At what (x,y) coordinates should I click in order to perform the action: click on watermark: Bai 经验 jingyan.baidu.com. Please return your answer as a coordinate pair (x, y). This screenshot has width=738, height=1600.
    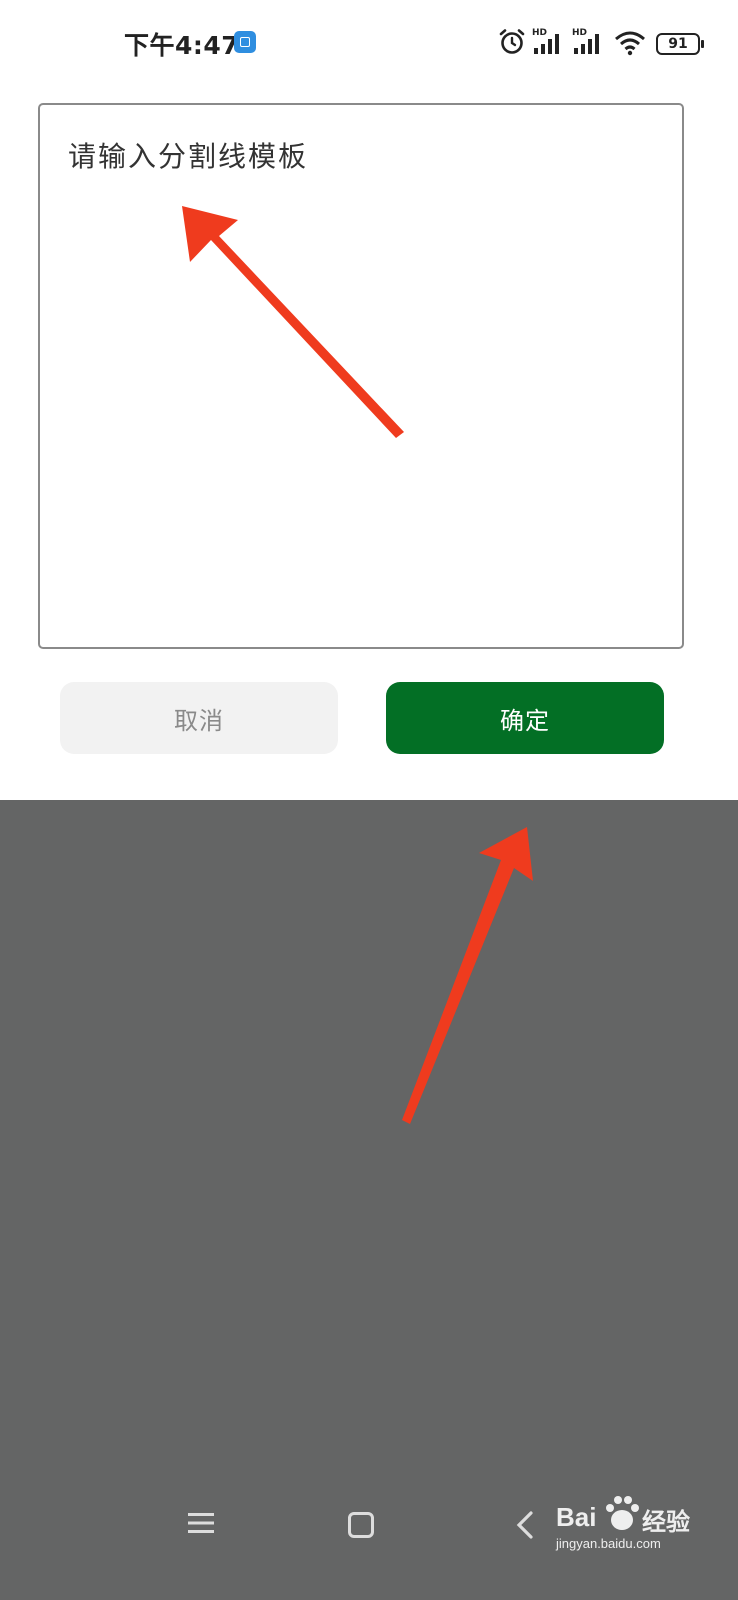
    Looking at the image, I should click on (641, 1525).